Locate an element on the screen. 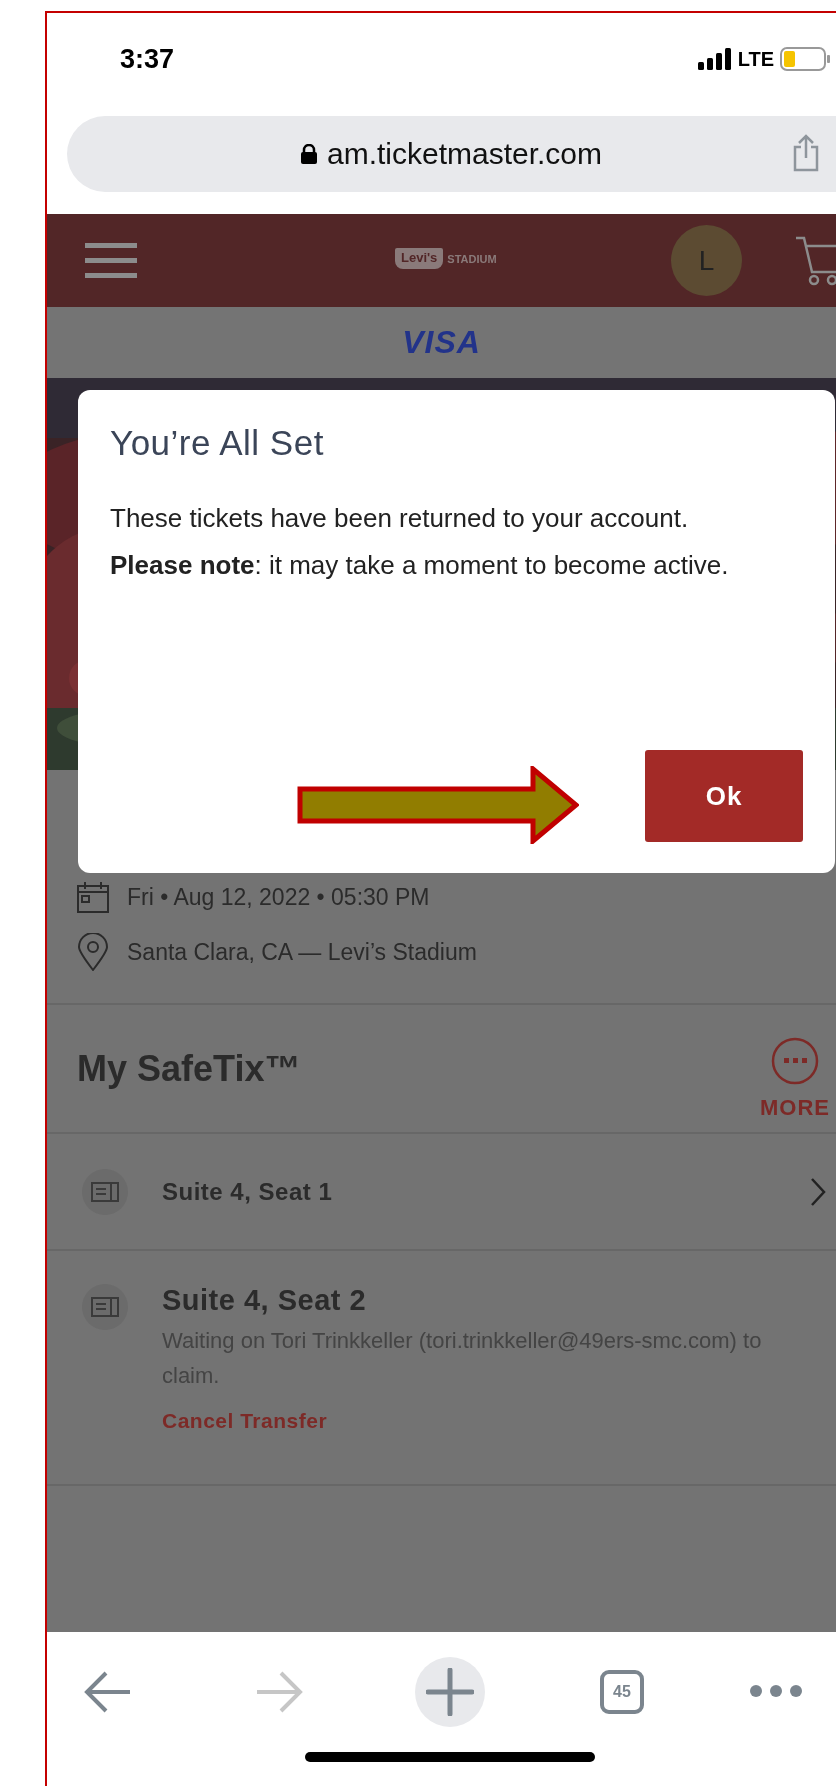  ticket-label: Suite 4, Seat 2 is located at coordinates (265, 1300).